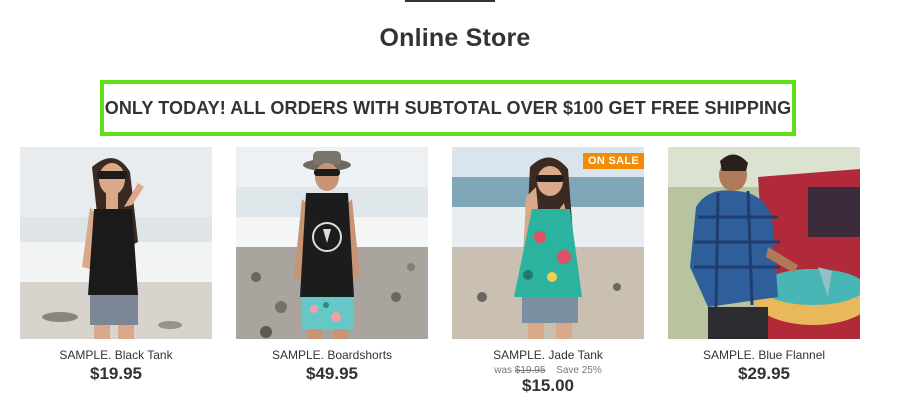 The width and height of the screenshot is (910, 408). Describe the element at coordinates (455, 38) in the screenshot. I see `page-title: Online Store` at that location.